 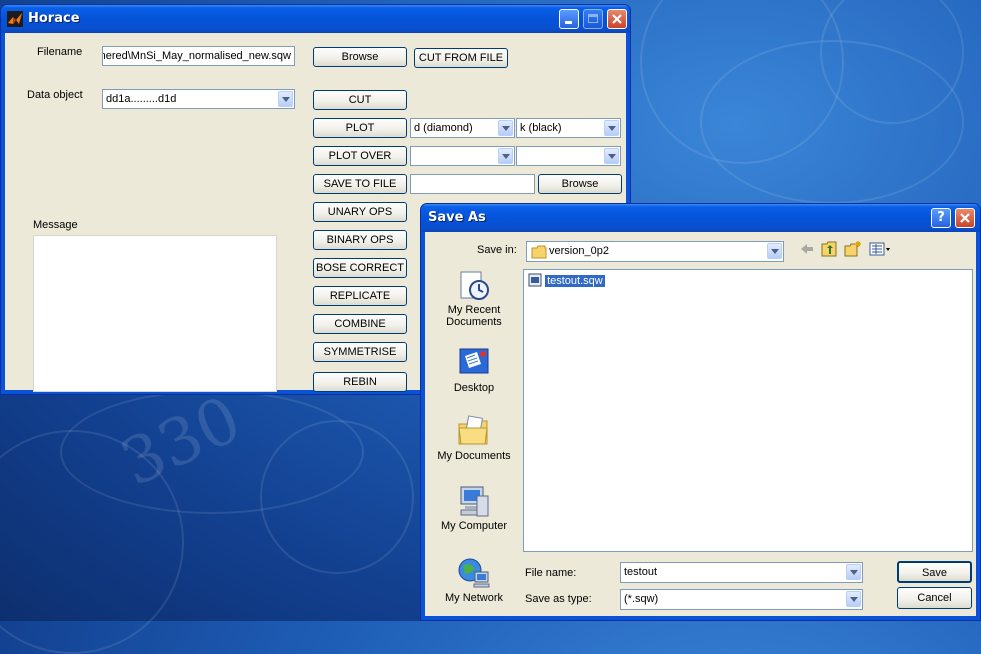 What do you see at coordinates (741, 572) in the screenshot?
I see `file-name-field: testout` at bounding box center [741, 572].